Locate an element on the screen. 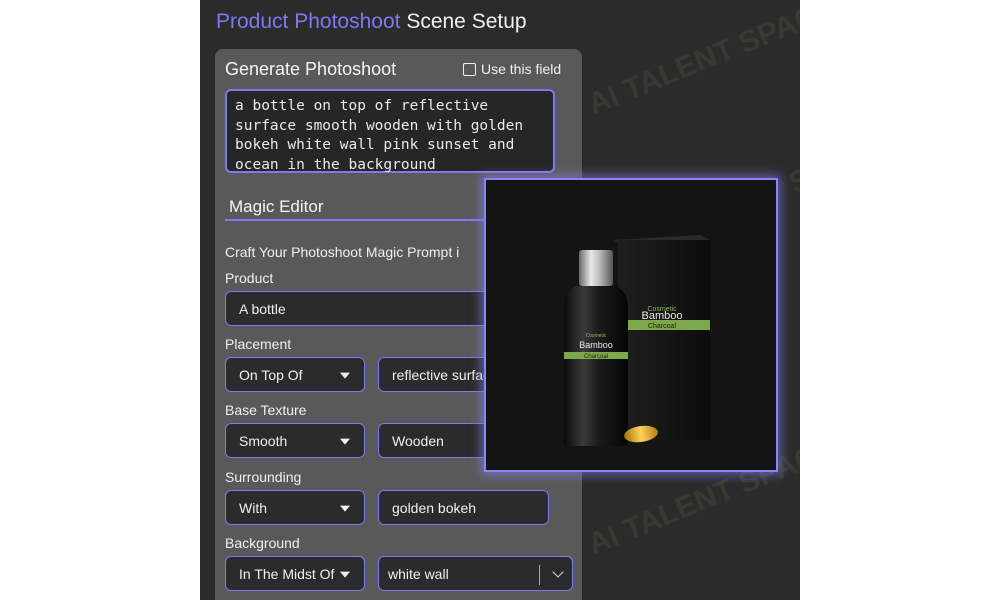 The image size is (1000, 600). base-texture-select: Smooth is located at coordinates (295, 440).